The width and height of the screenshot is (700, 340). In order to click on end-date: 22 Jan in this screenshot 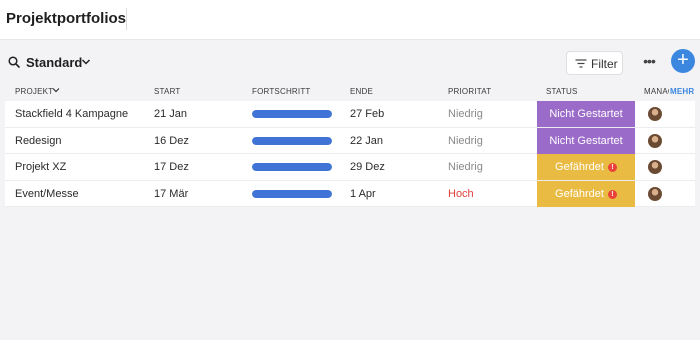, I will do `click(367, 140)`.